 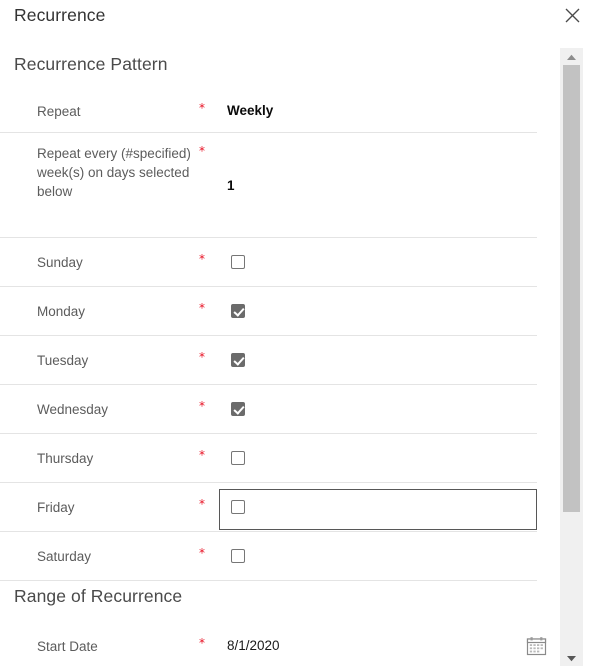 I want to click on checkbox-friday, so click(x=238, y=507).